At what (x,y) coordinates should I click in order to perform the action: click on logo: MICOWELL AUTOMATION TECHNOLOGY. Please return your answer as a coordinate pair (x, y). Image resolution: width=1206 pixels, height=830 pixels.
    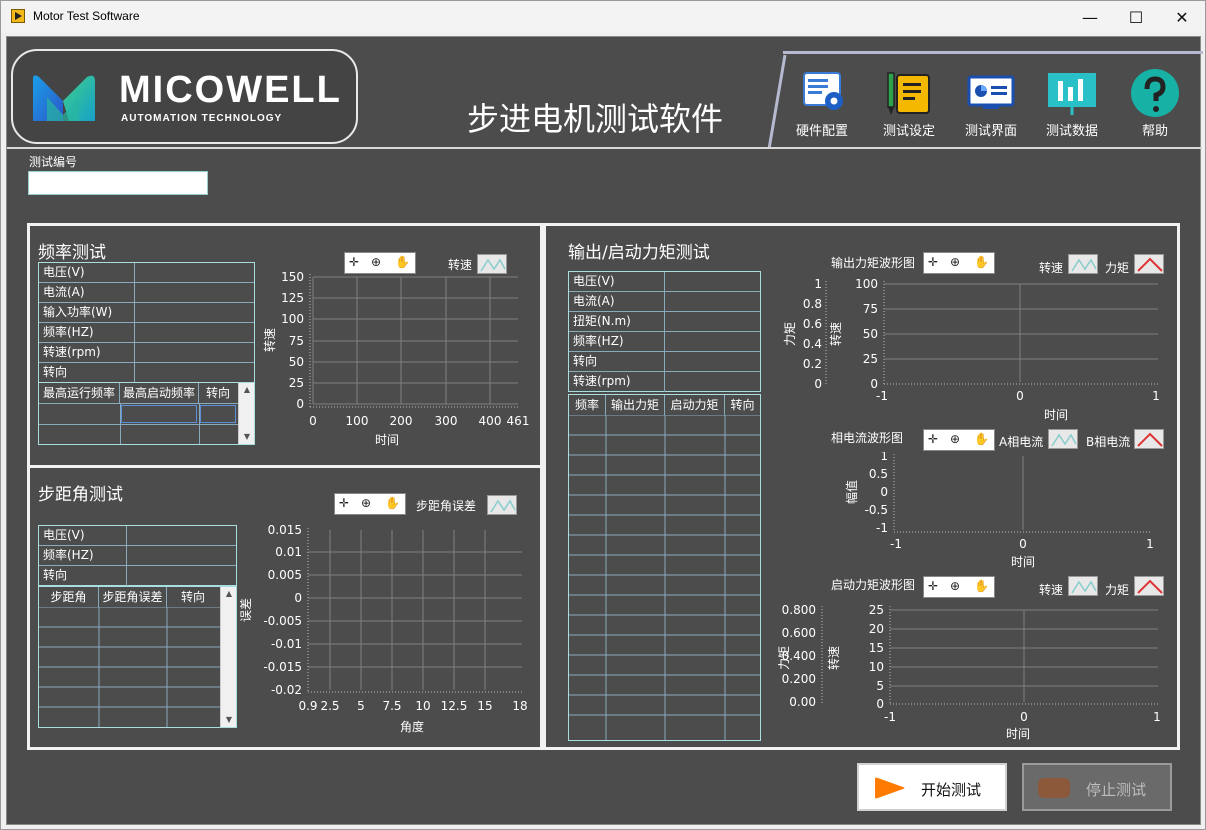
    Looking at the image, I should click on (184, 96).